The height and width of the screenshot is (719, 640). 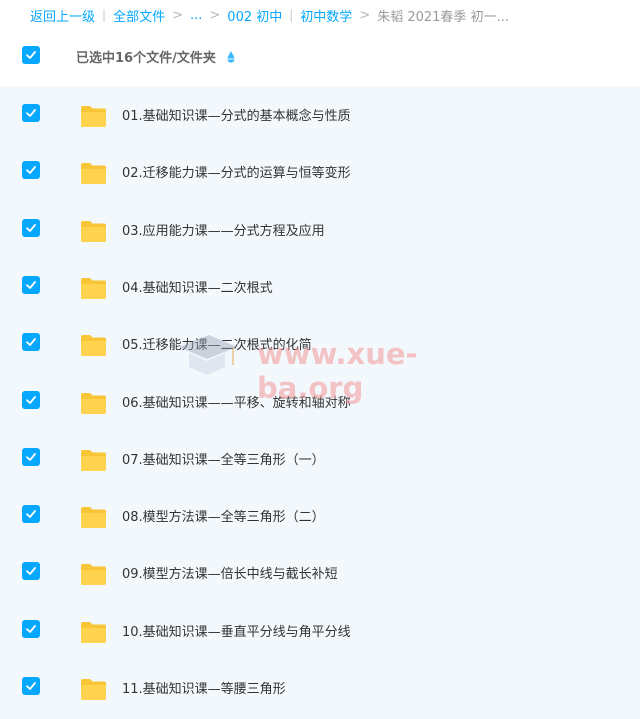 What do you see at coordinates (236, 114) in the screenshot?
I see `file-name: 01.基础知识课—分式的基本概念与性质` at bounding box center [236, 114].